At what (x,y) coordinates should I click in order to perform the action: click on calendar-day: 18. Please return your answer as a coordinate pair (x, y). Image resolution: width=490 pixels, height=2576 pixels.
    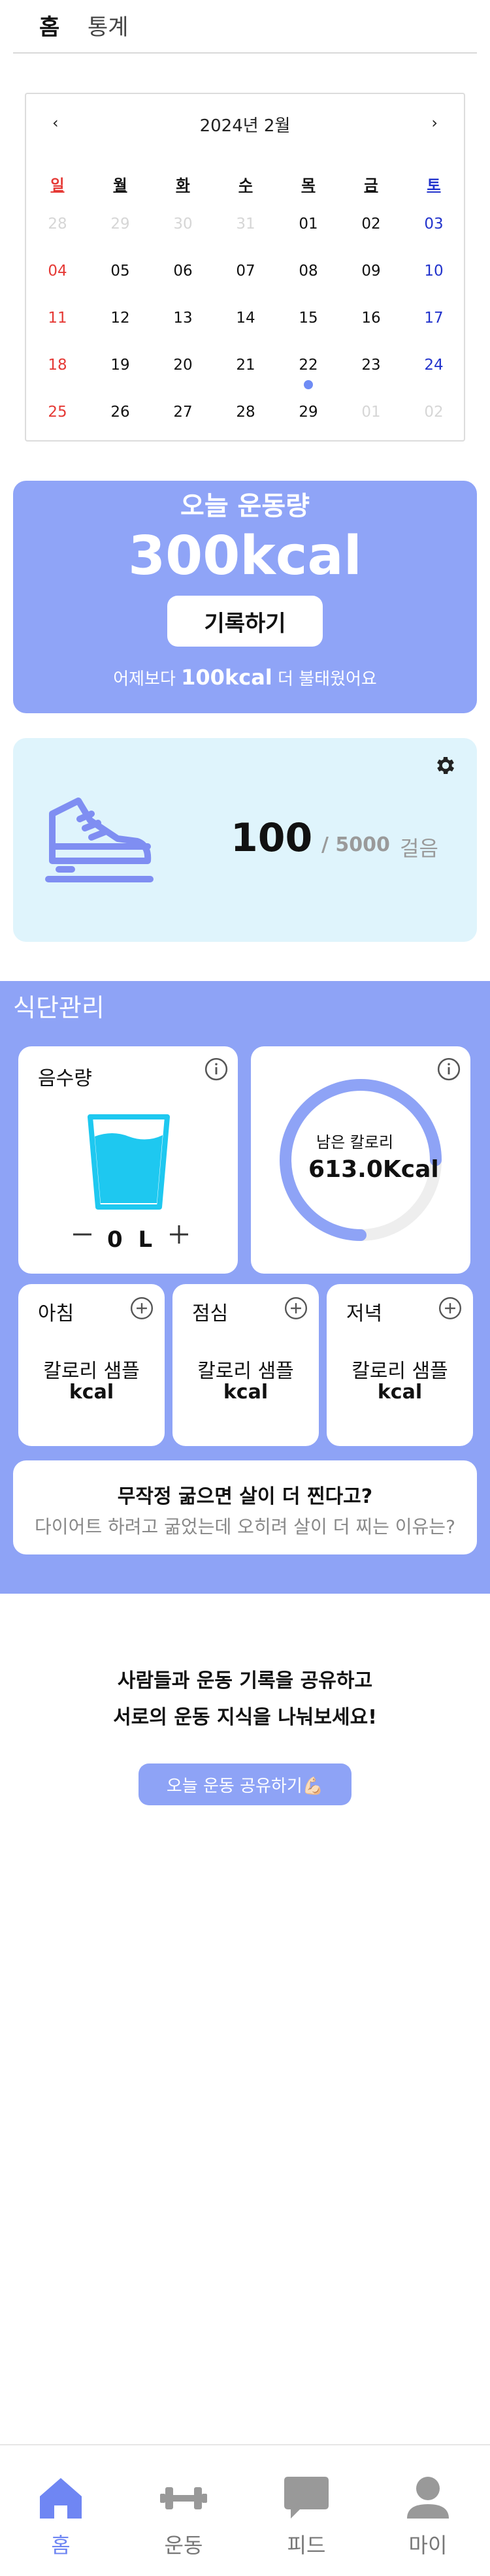
    Looking at the image, I should click on (57, 365).